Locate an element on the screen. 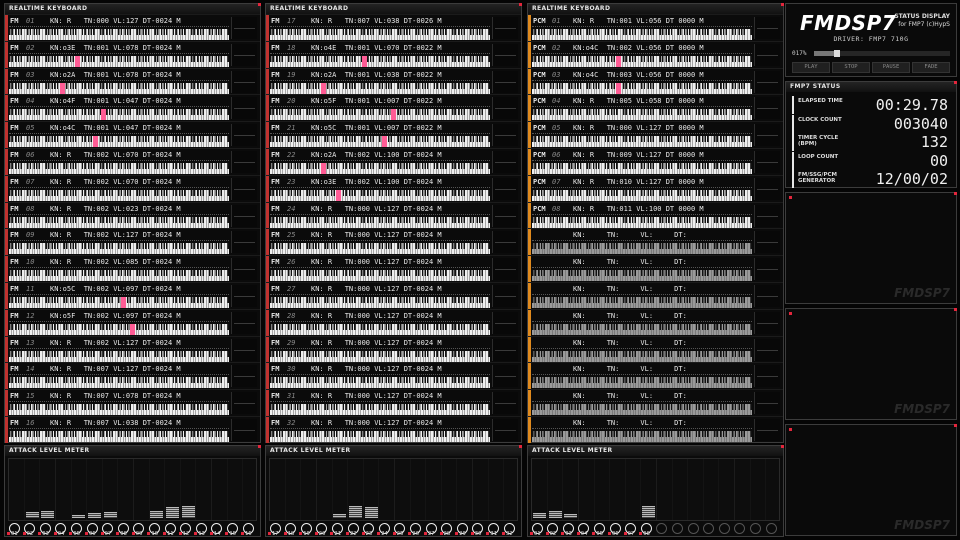  knob-label-text: 29 is located at coordinates (462, 534).